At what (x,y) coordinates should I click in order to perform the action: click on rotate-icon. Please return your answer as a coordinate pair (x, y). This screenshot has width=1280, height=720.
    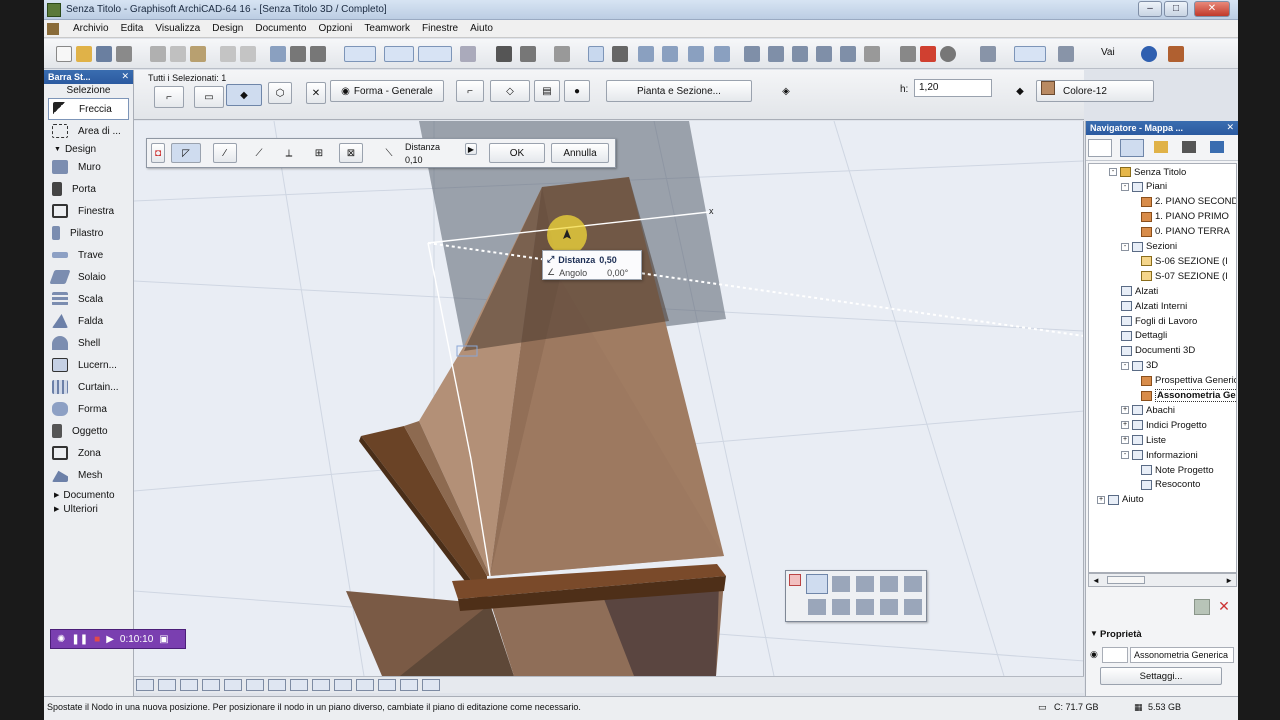
    Looking at the image, I should click on (722, 54).